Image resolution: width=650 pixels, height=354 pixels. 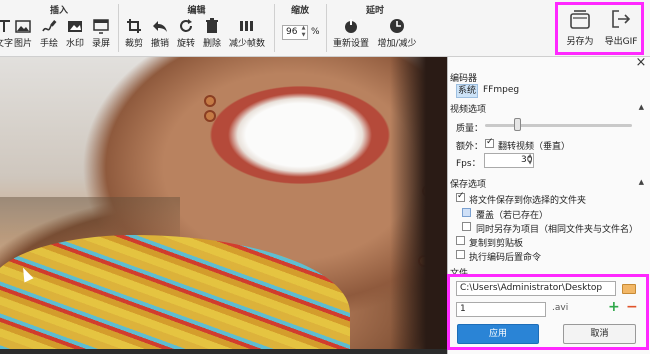 I want to click on freehand-icon, so click(x=49, y=26).